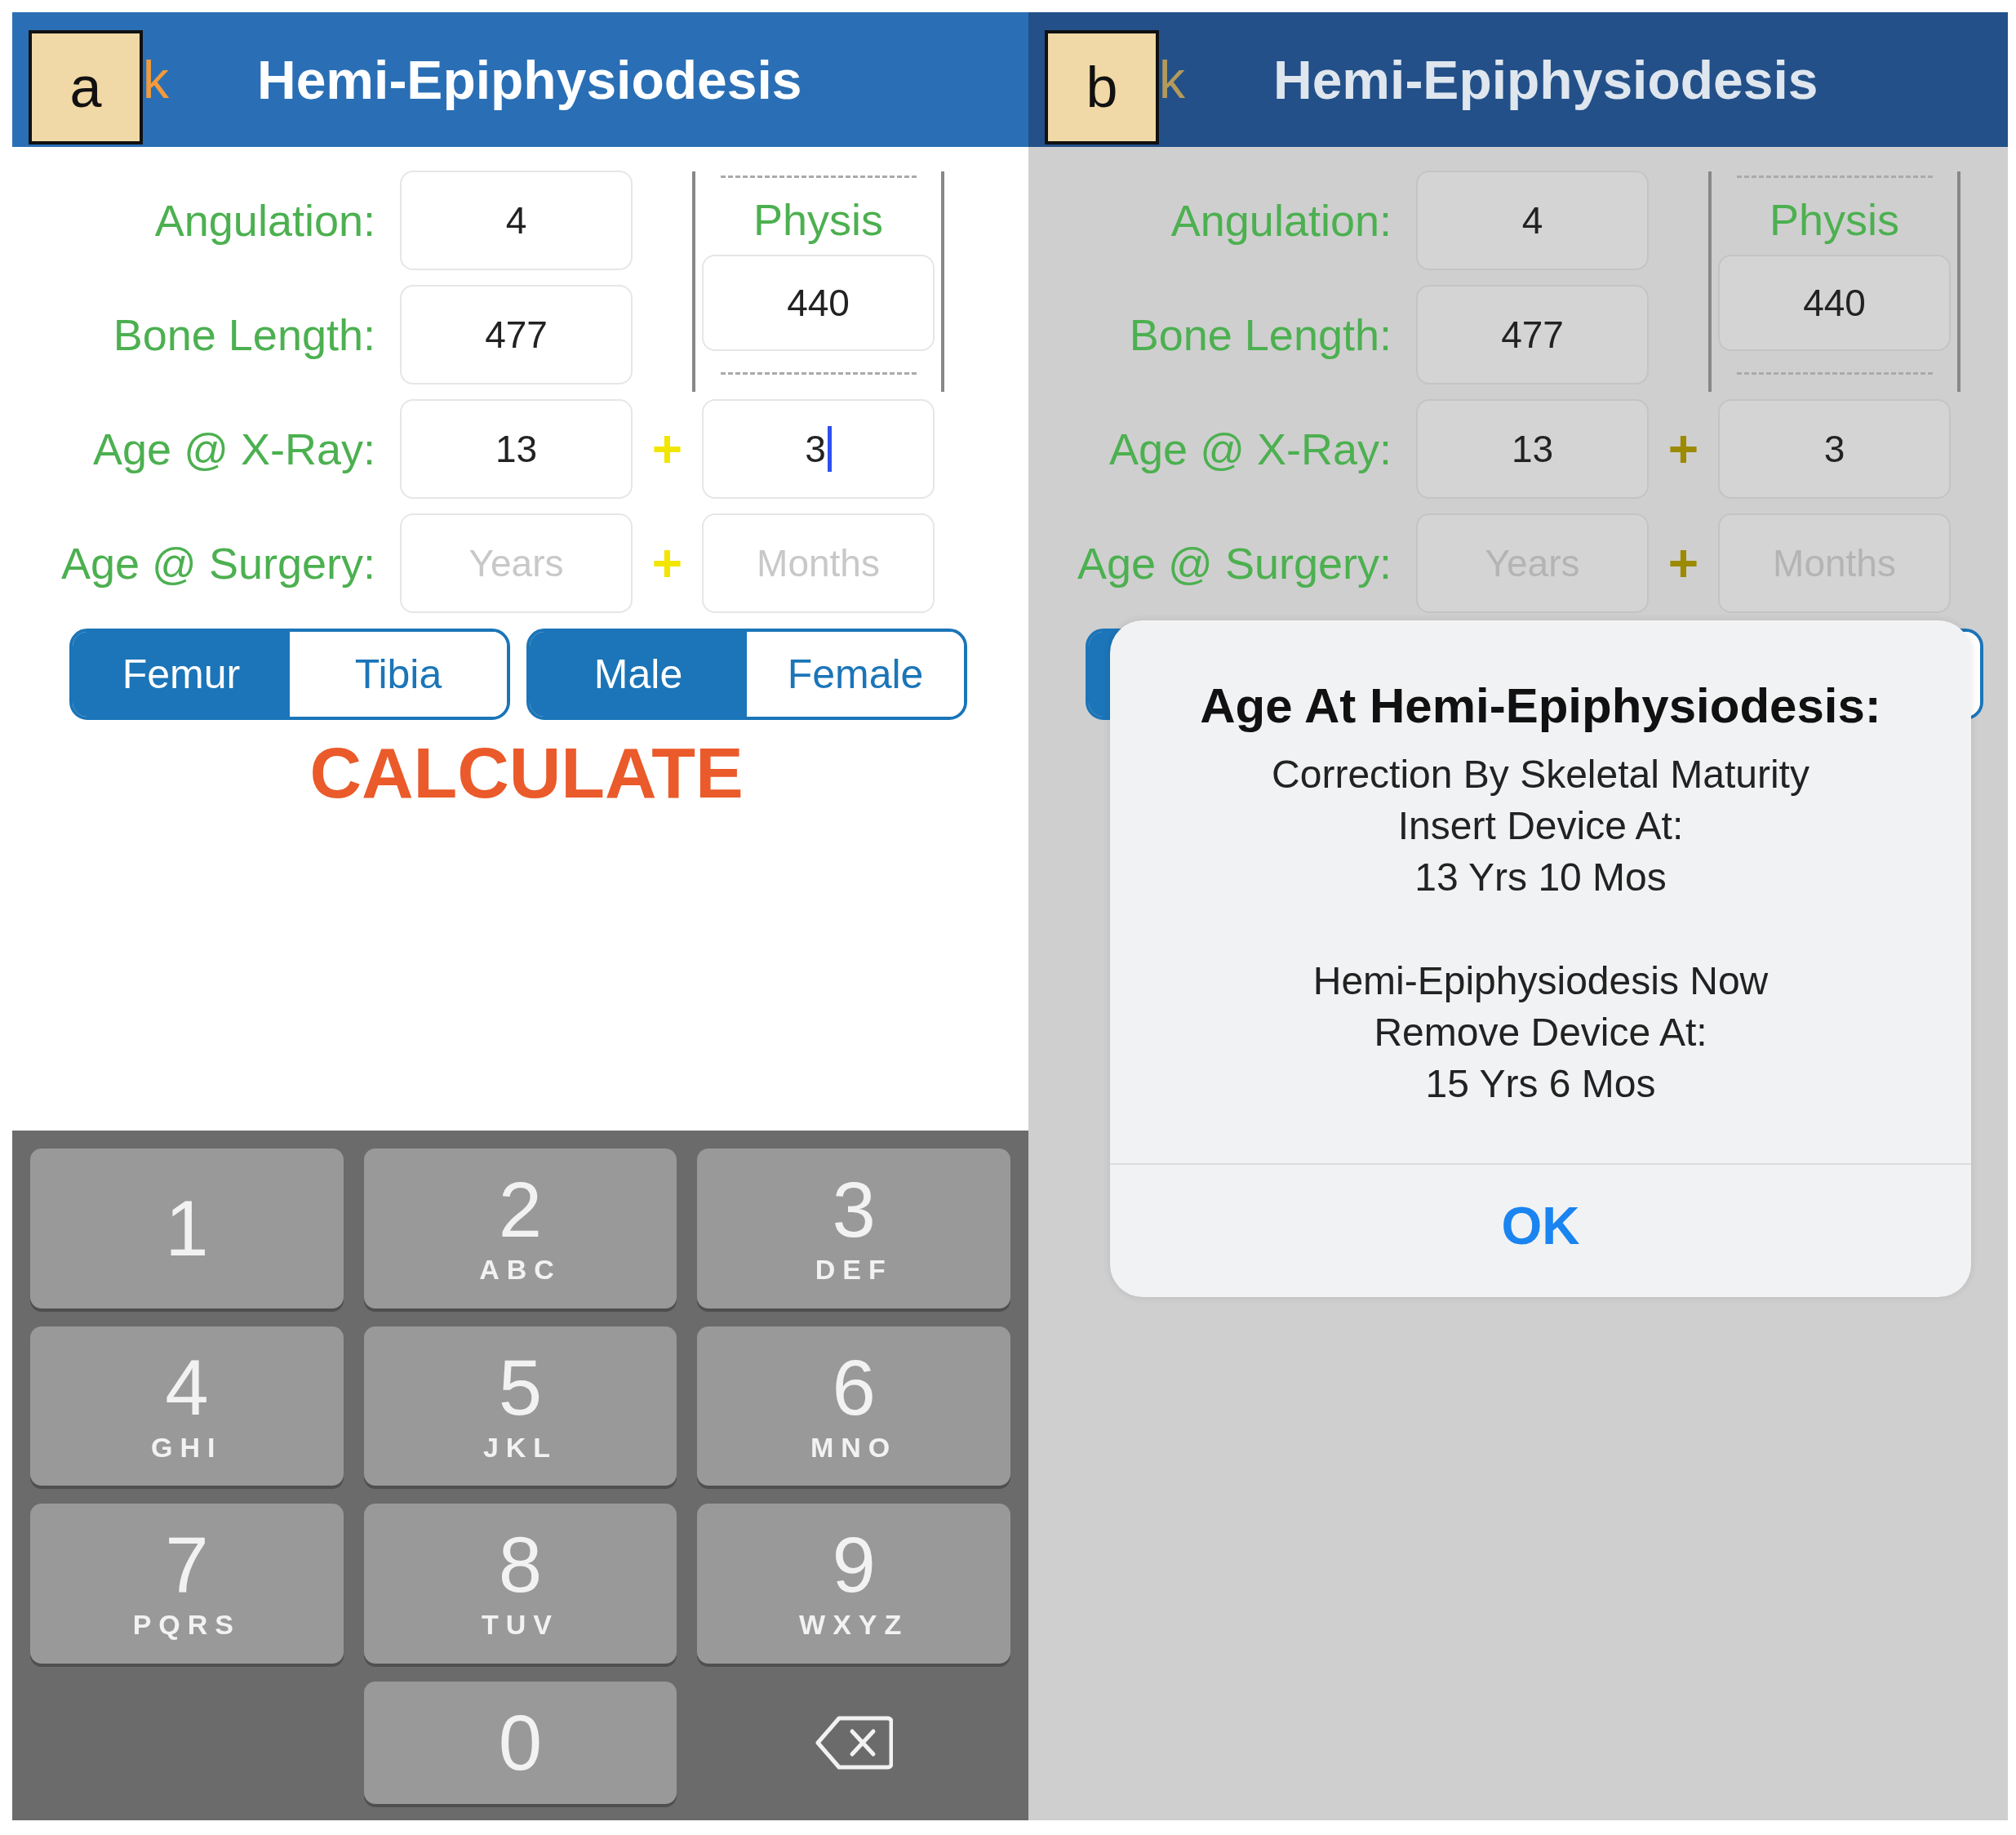 Image resolution: width=2016 pixels, height=1835 pixels. I want to click on calculate-button: CALCULATE, so click(526, 773).